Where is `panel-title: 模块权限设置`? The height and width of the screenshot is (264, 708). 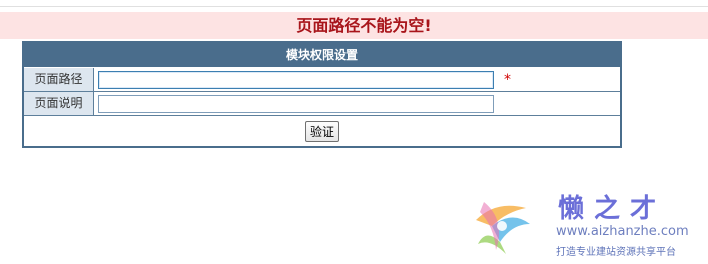 panel-title: 模块权限设置 is located at coordinates (322, 55).